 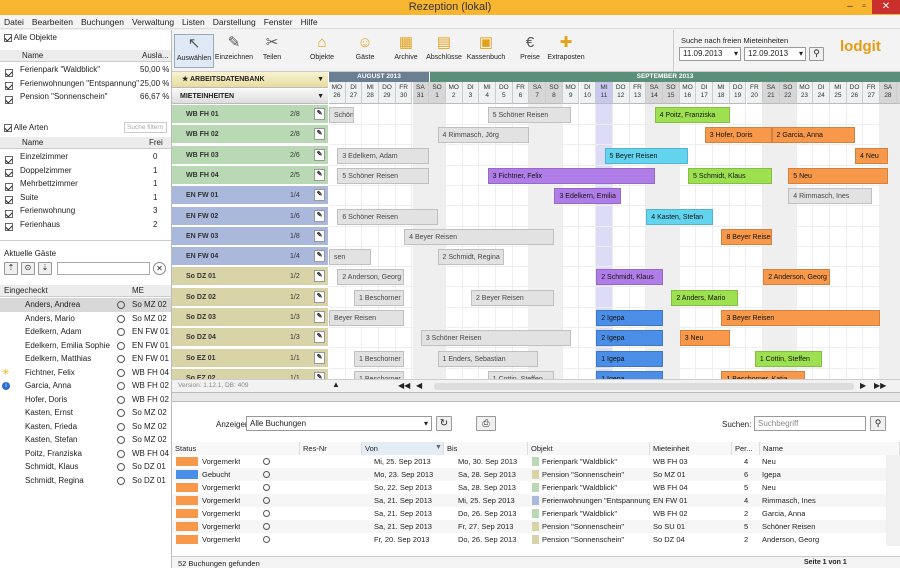 What do you see at coordinates (250, 175) in the screenshot?
I see `unit-row: WB FH 04 2/5 ✎` at bounding box center [250, 175].